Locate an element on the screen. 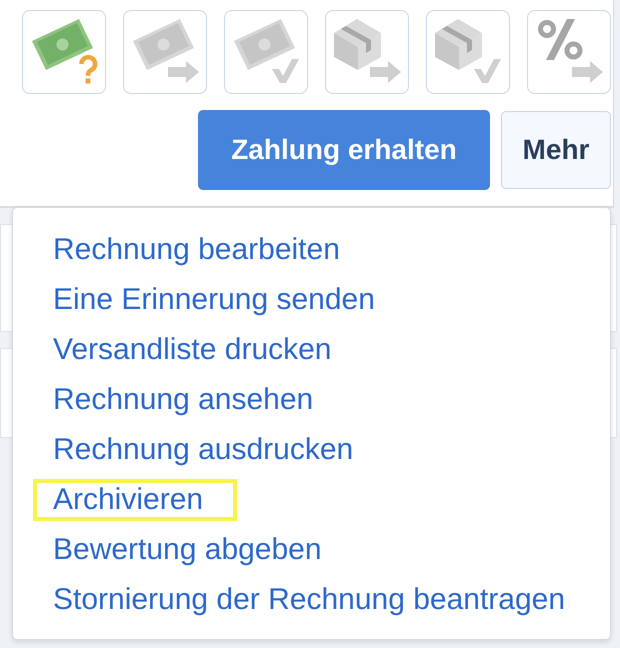  menu-item: Versandliste drucken is located at coordinates (199, 350).